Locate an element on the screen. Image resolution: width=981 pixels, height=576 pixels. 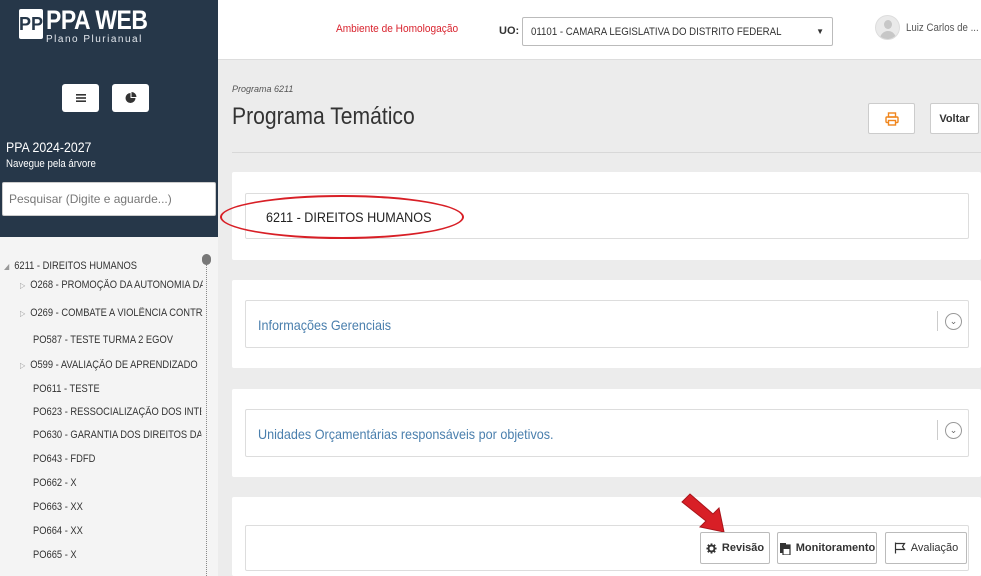
tree-search-input is located at coordinates (109, 199).